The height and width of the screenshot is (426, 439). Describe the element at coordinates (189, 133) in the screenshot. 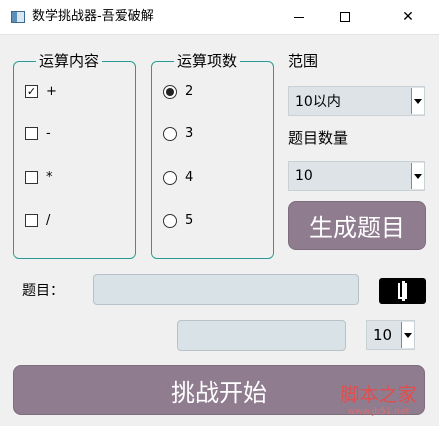

I see `radio-label: 3` at that location.